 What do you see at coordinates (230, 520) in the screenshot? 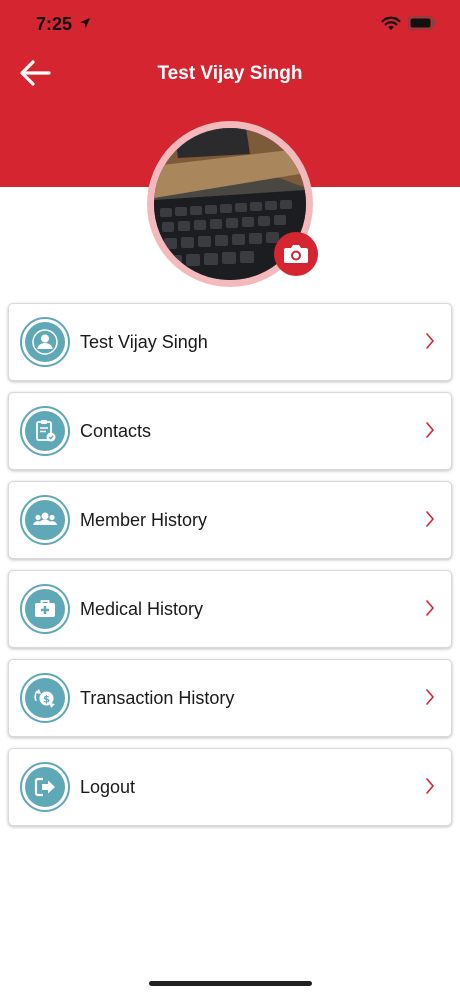
I see `menu-item-member-history: Member History` at bounding box center [230, 520].